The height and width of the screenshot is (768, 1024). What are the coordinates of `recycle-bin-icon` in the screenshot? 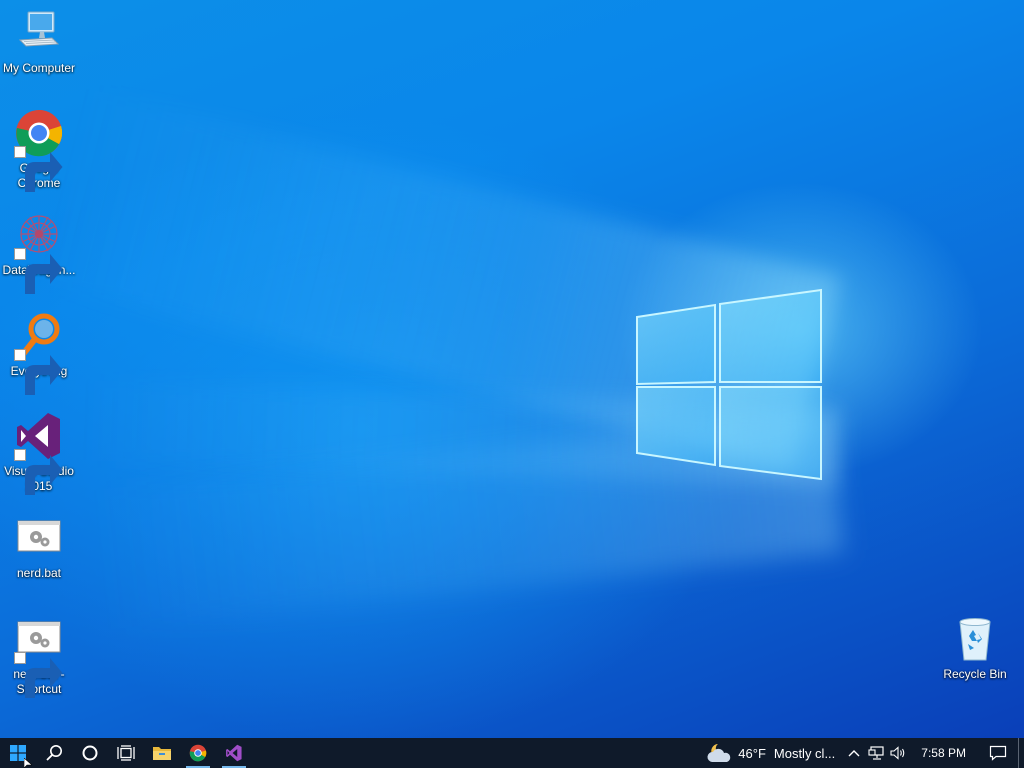 It's located at (975, 639).